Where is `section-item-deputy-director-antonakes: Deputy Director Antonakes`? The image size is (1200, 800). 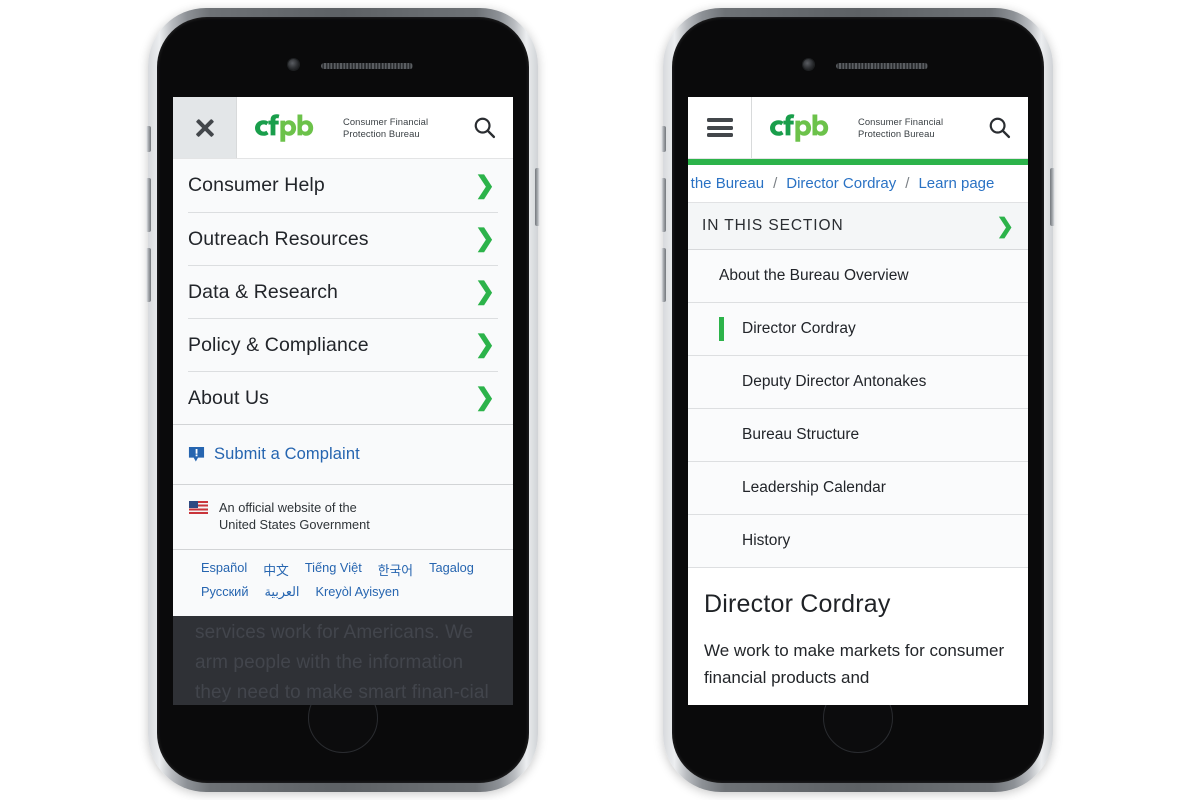
section-item-deputy-director-antonakes: Deputy Director Antonakes is located at coordinates (858, 382).